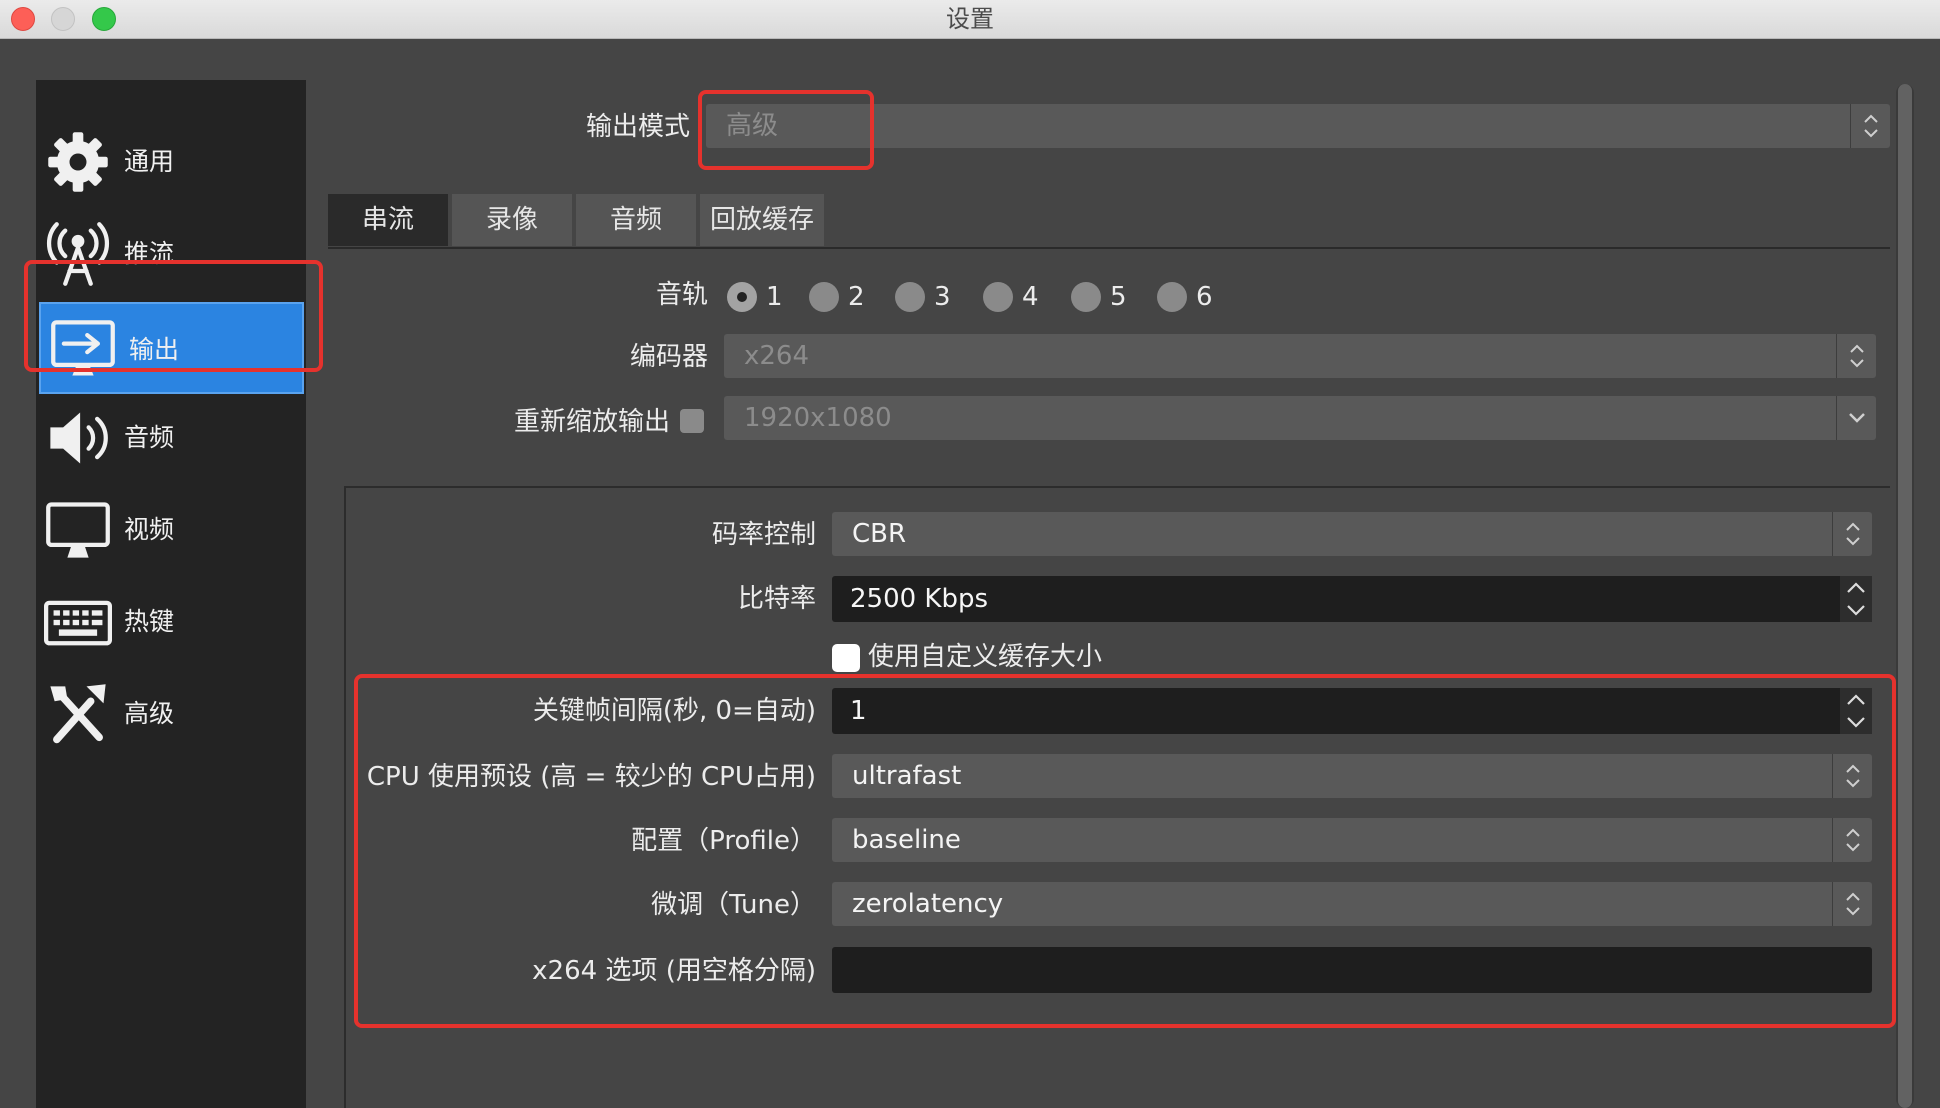 The image size is (1940, 1108). Describe the element at coordinates (1300, 418) in the screenshot. I see `rescale-resolution-select: 1920x1080` at that location.